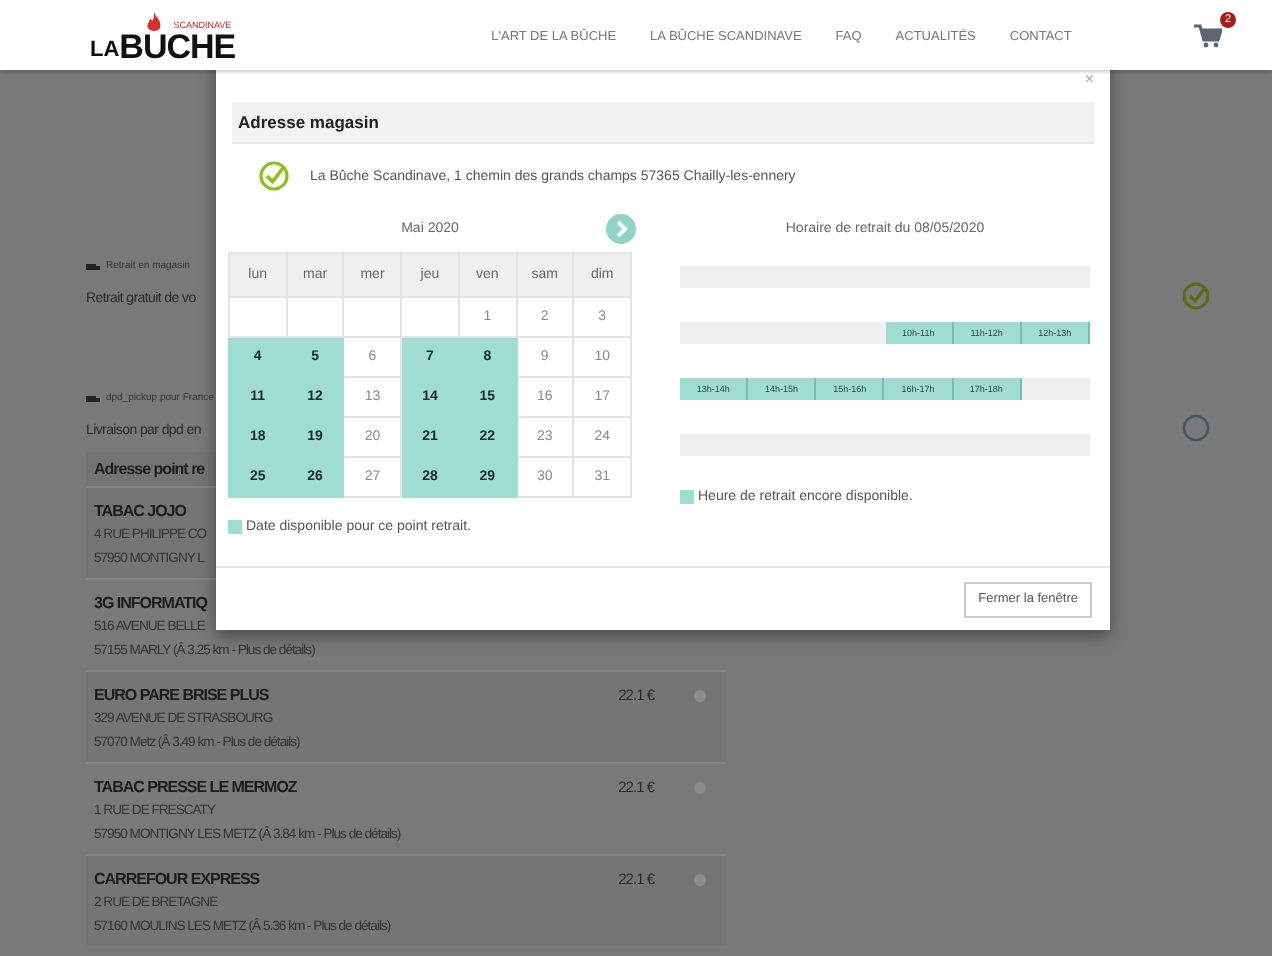 The height and width of the screenshot is (956, 1272). What do you see at coordinates (177, 880) in the screenshot?
I see `relay-point-name: CARREFOUR EXPRESS` at bounding box center [177, 880].